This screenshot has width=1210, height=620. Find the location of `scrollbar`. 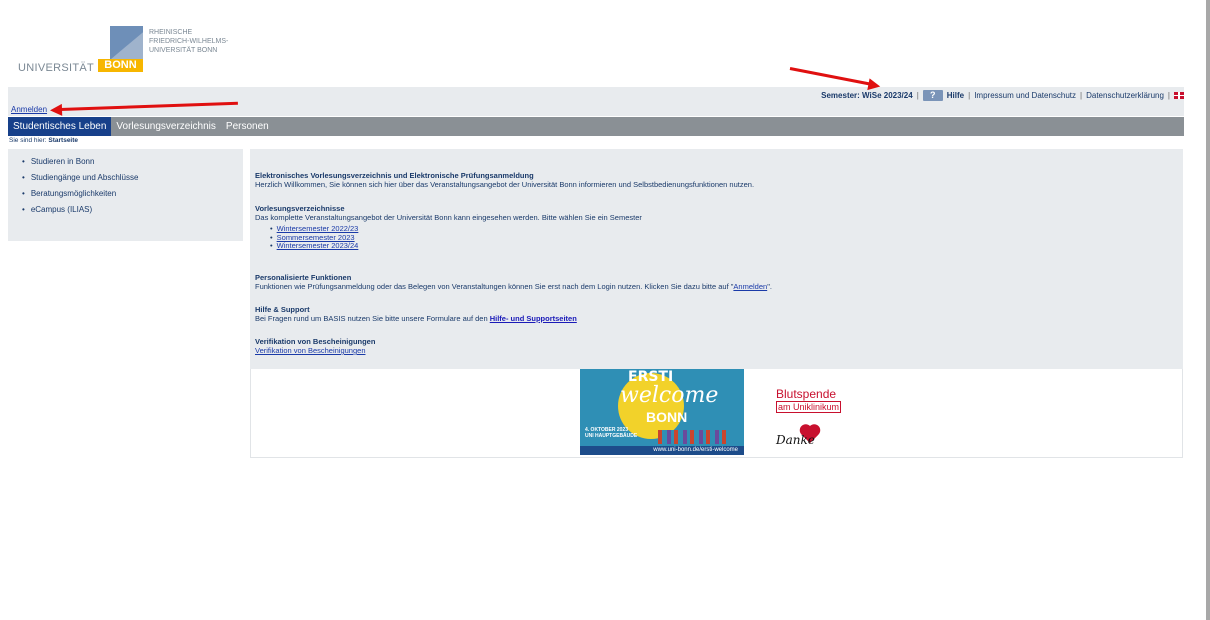

scrollbar is located at coordinates (1208, 310).